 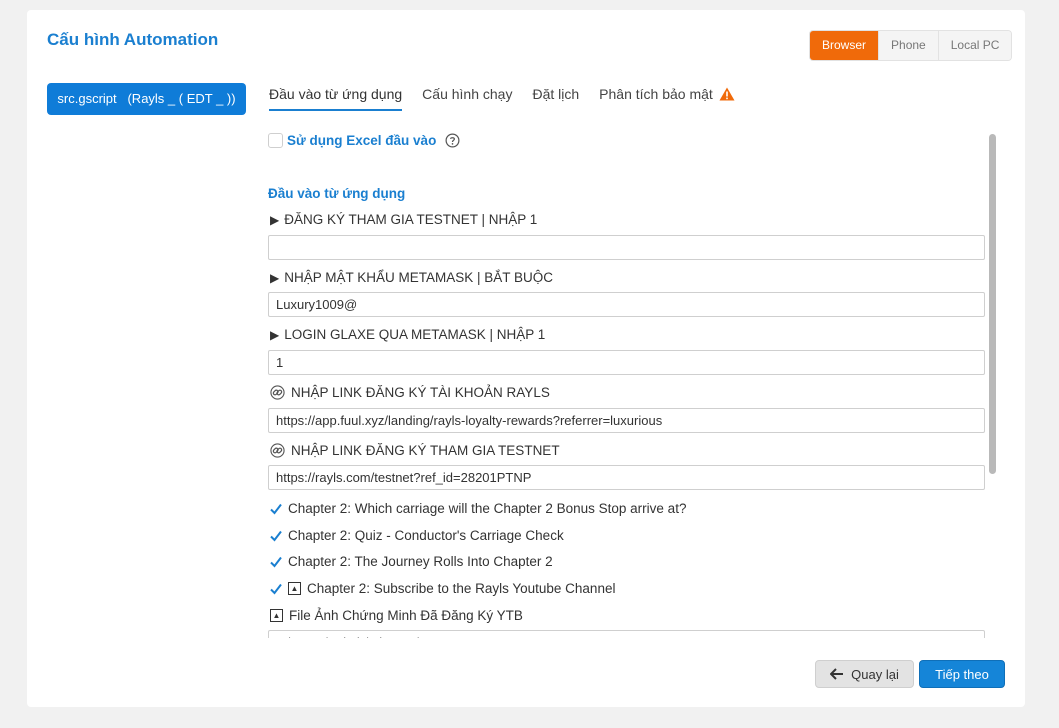 I want to click on tab-run-config: Cấu hình chạy, so click(x=467, y=98).